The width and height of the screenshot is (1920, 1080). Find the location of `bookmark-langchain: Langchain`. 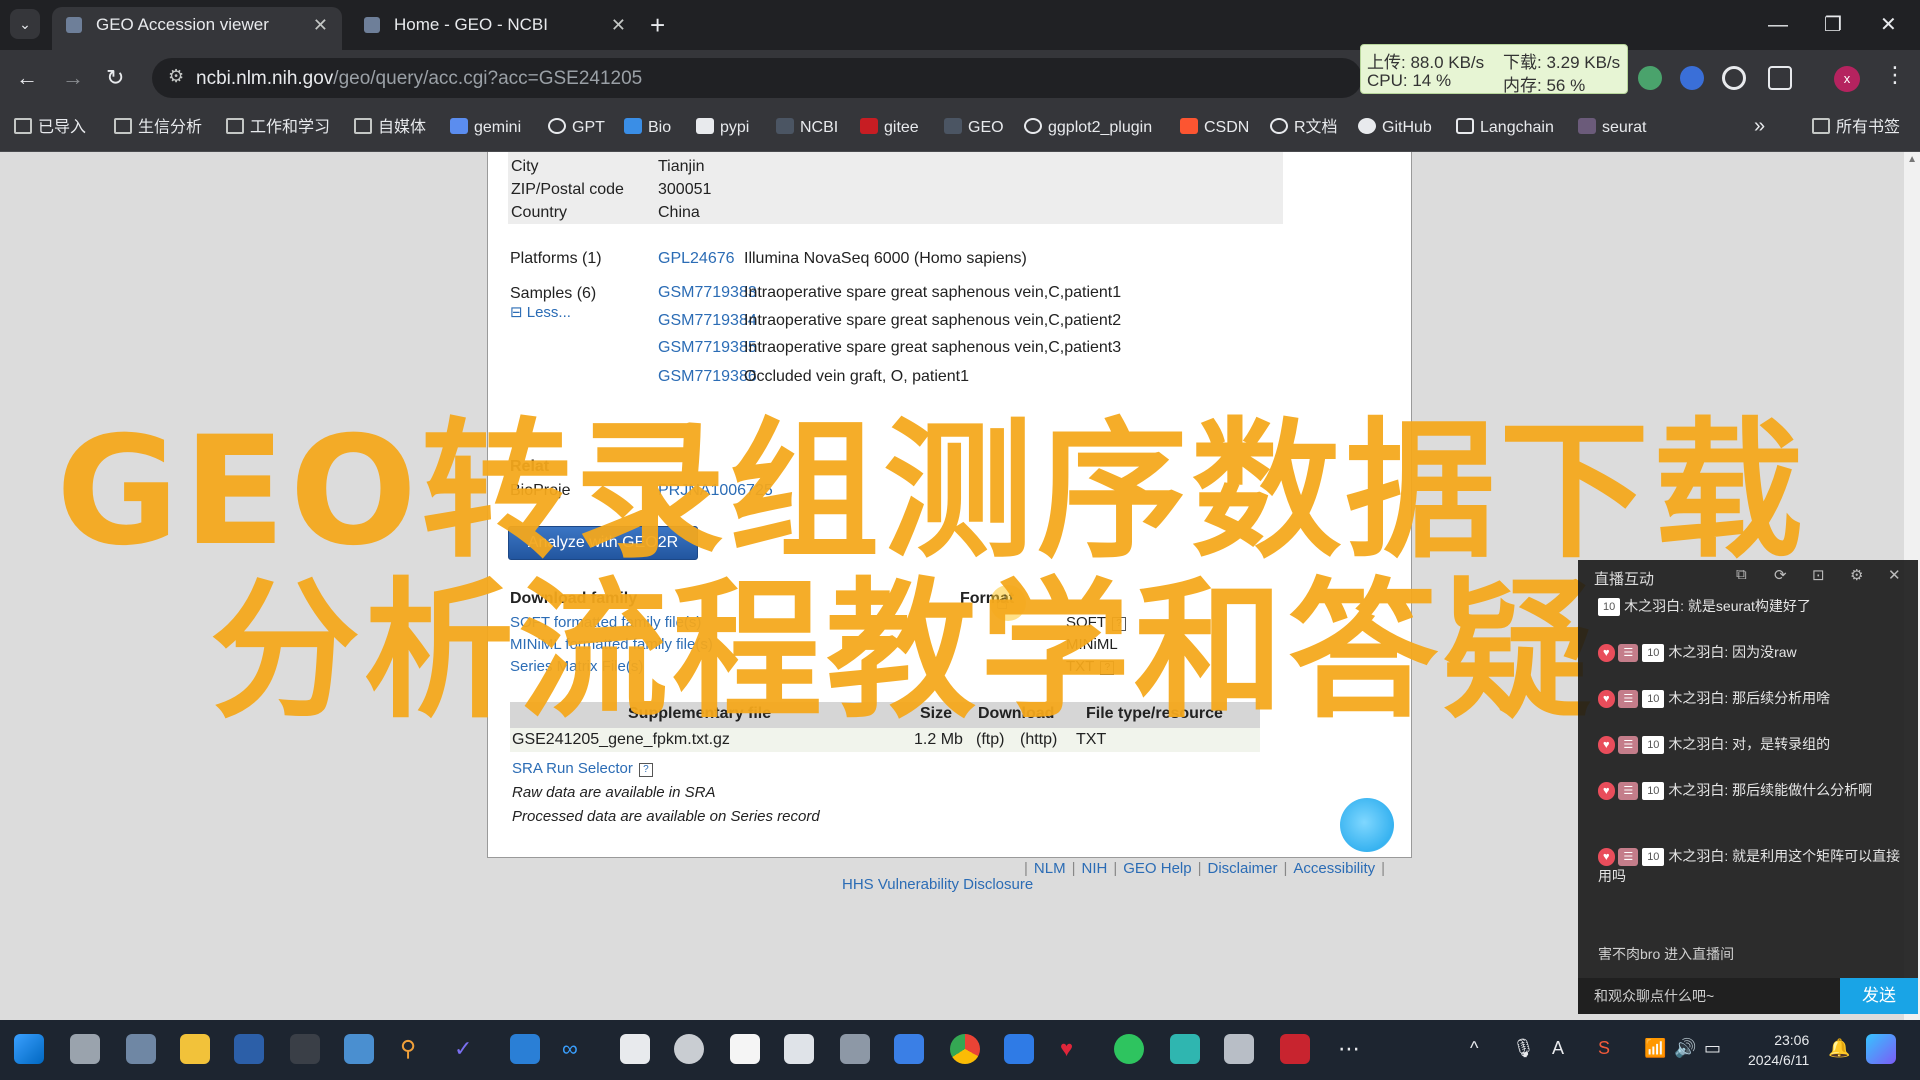

bookmark-langchain: Langchain is located at coordinates (1505, 128).